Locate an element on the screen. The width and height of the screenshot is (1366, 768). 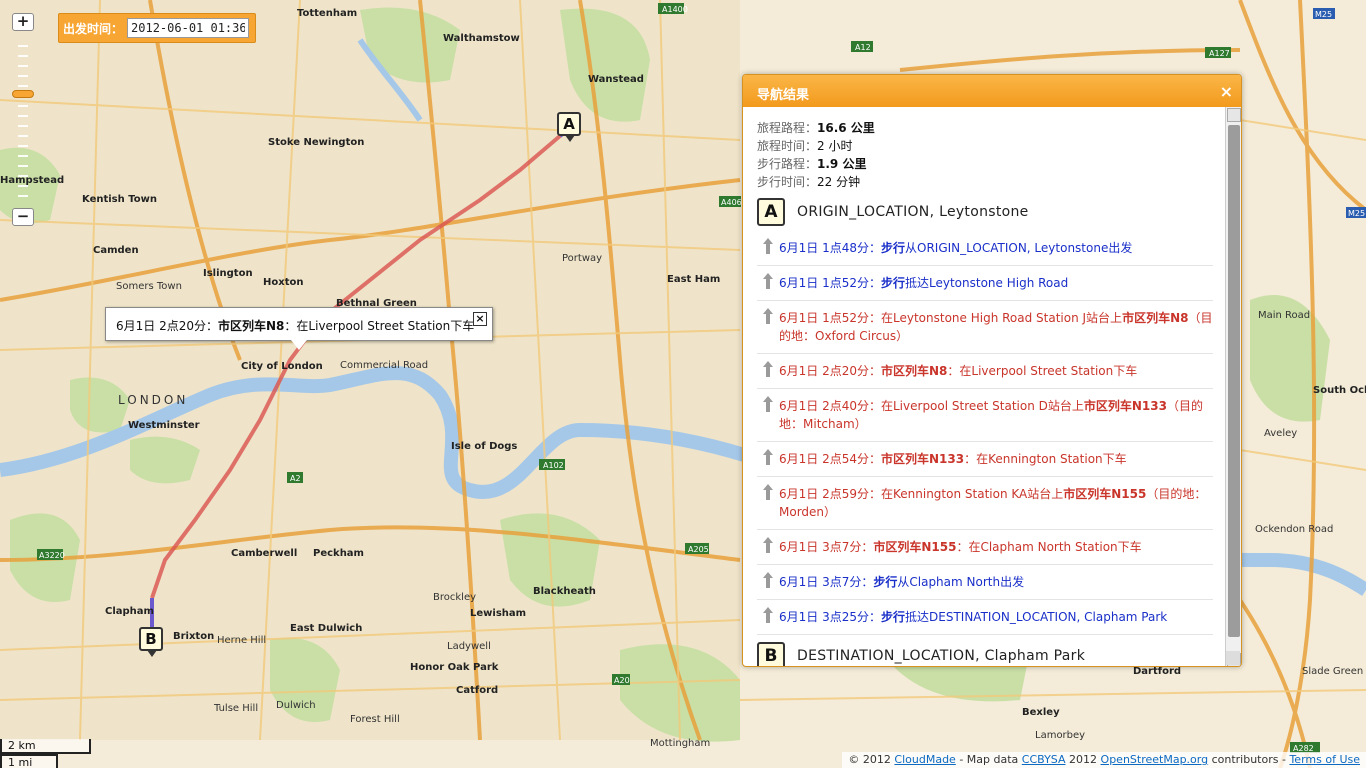
popup-stop: Liverpool Street Station is located at coordinates (379, 326).